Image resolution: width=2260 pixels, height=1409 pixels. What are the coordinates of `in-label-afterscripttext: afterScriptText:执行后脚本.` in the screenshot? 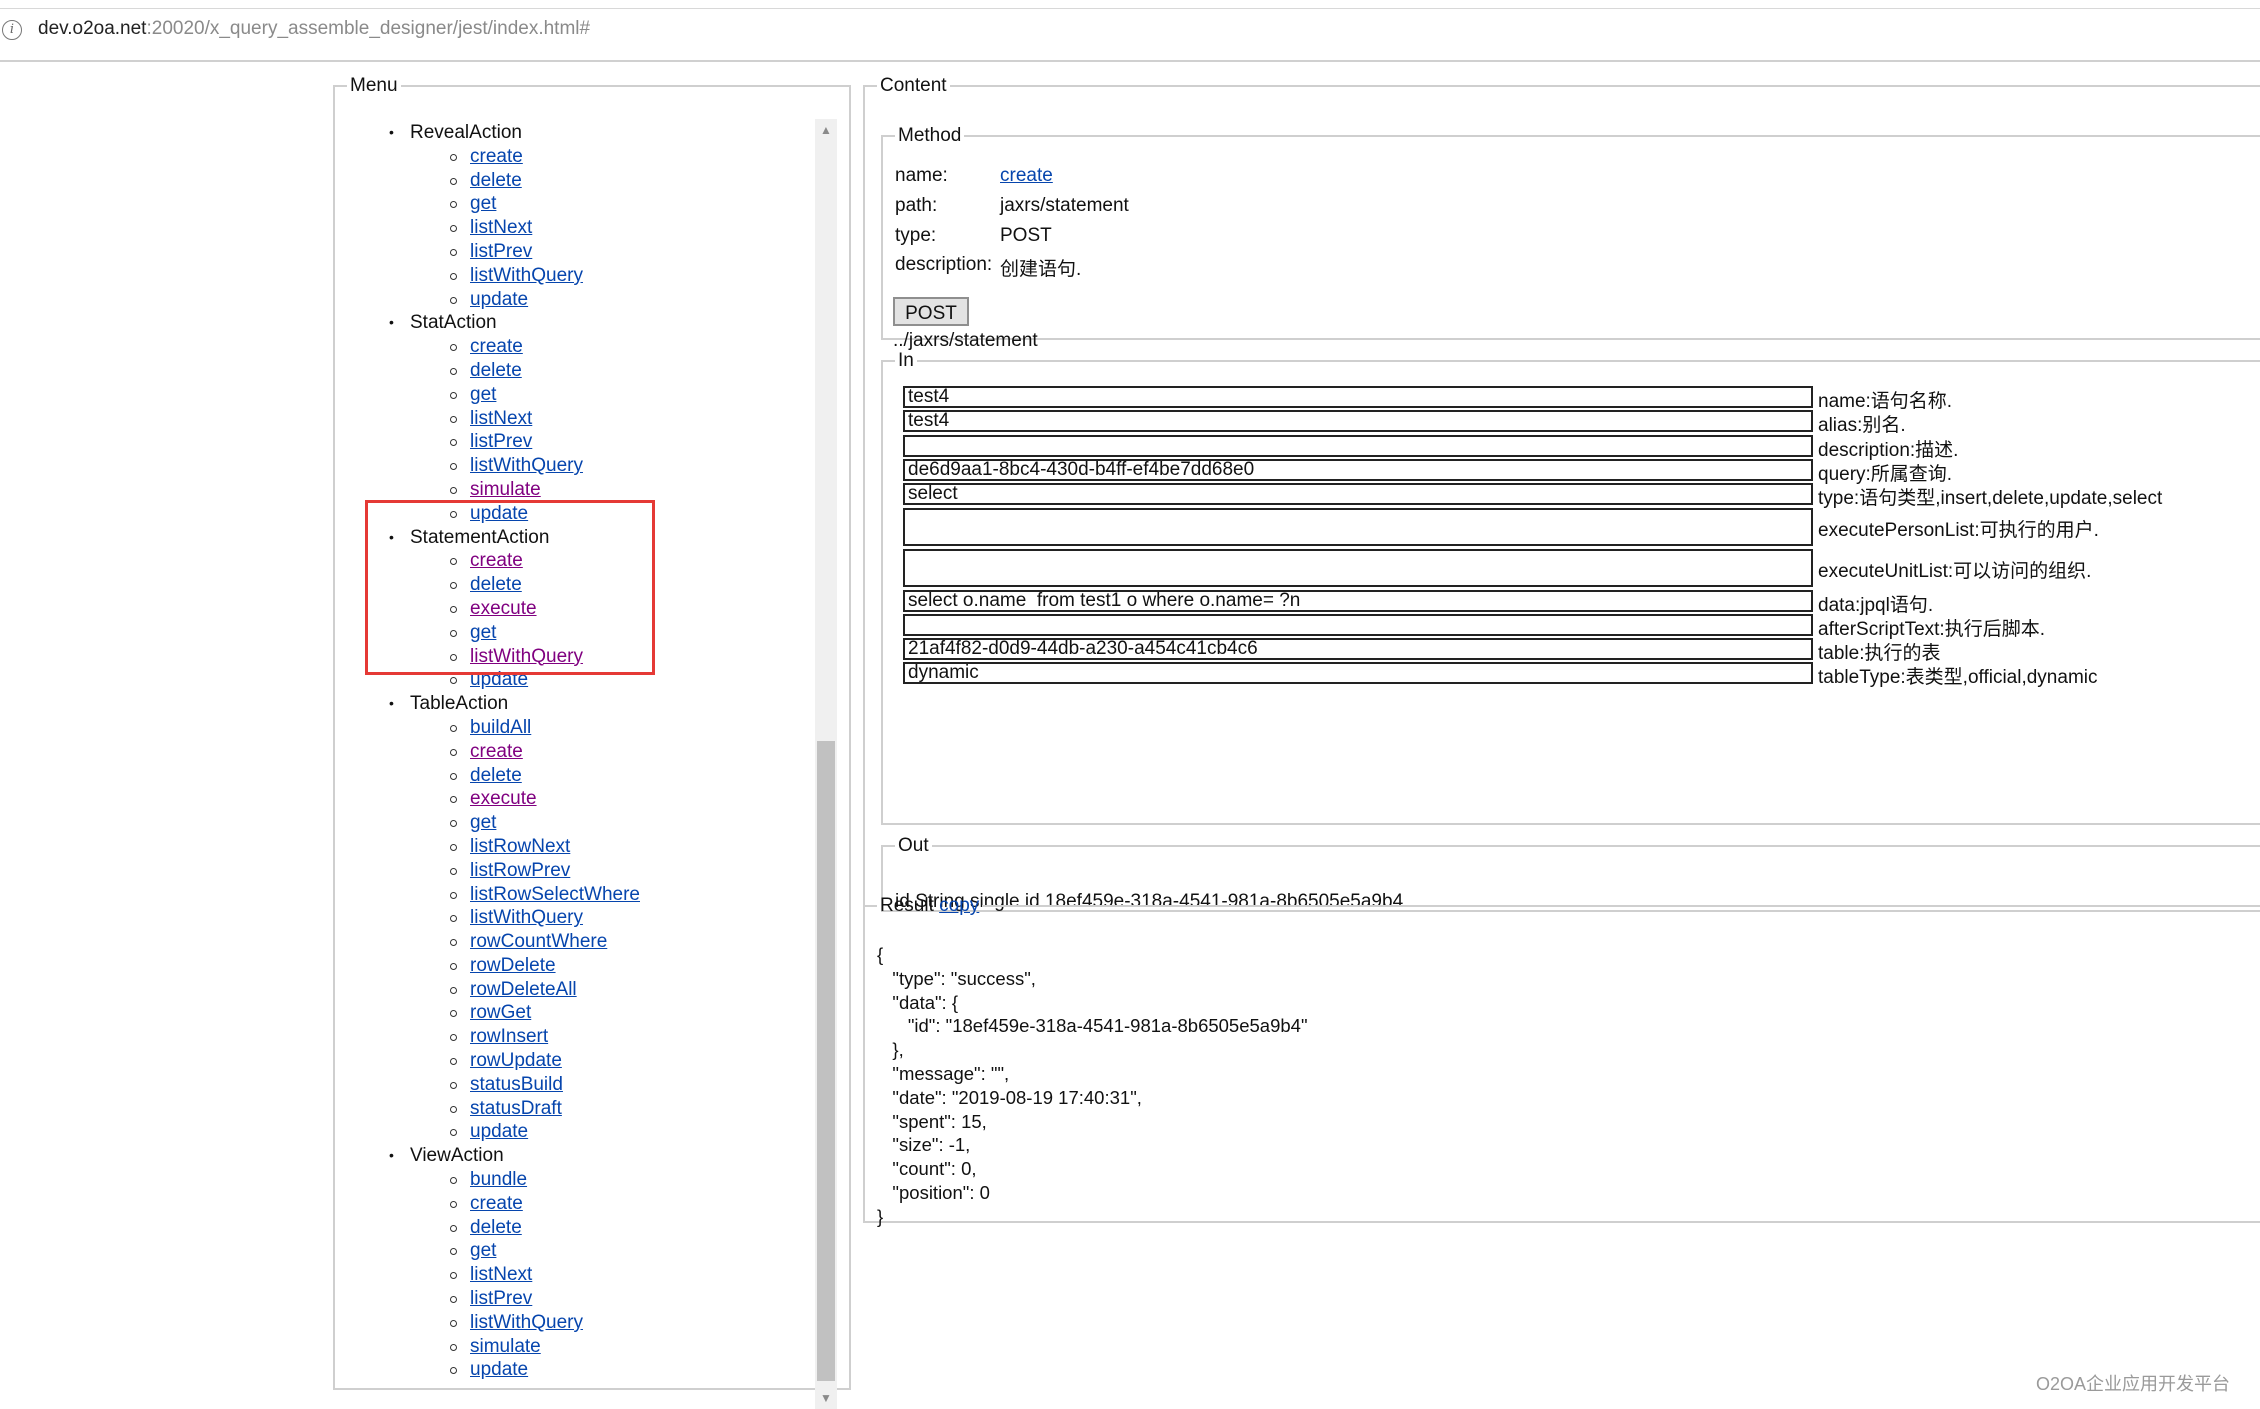 It's located at (1931, 629).